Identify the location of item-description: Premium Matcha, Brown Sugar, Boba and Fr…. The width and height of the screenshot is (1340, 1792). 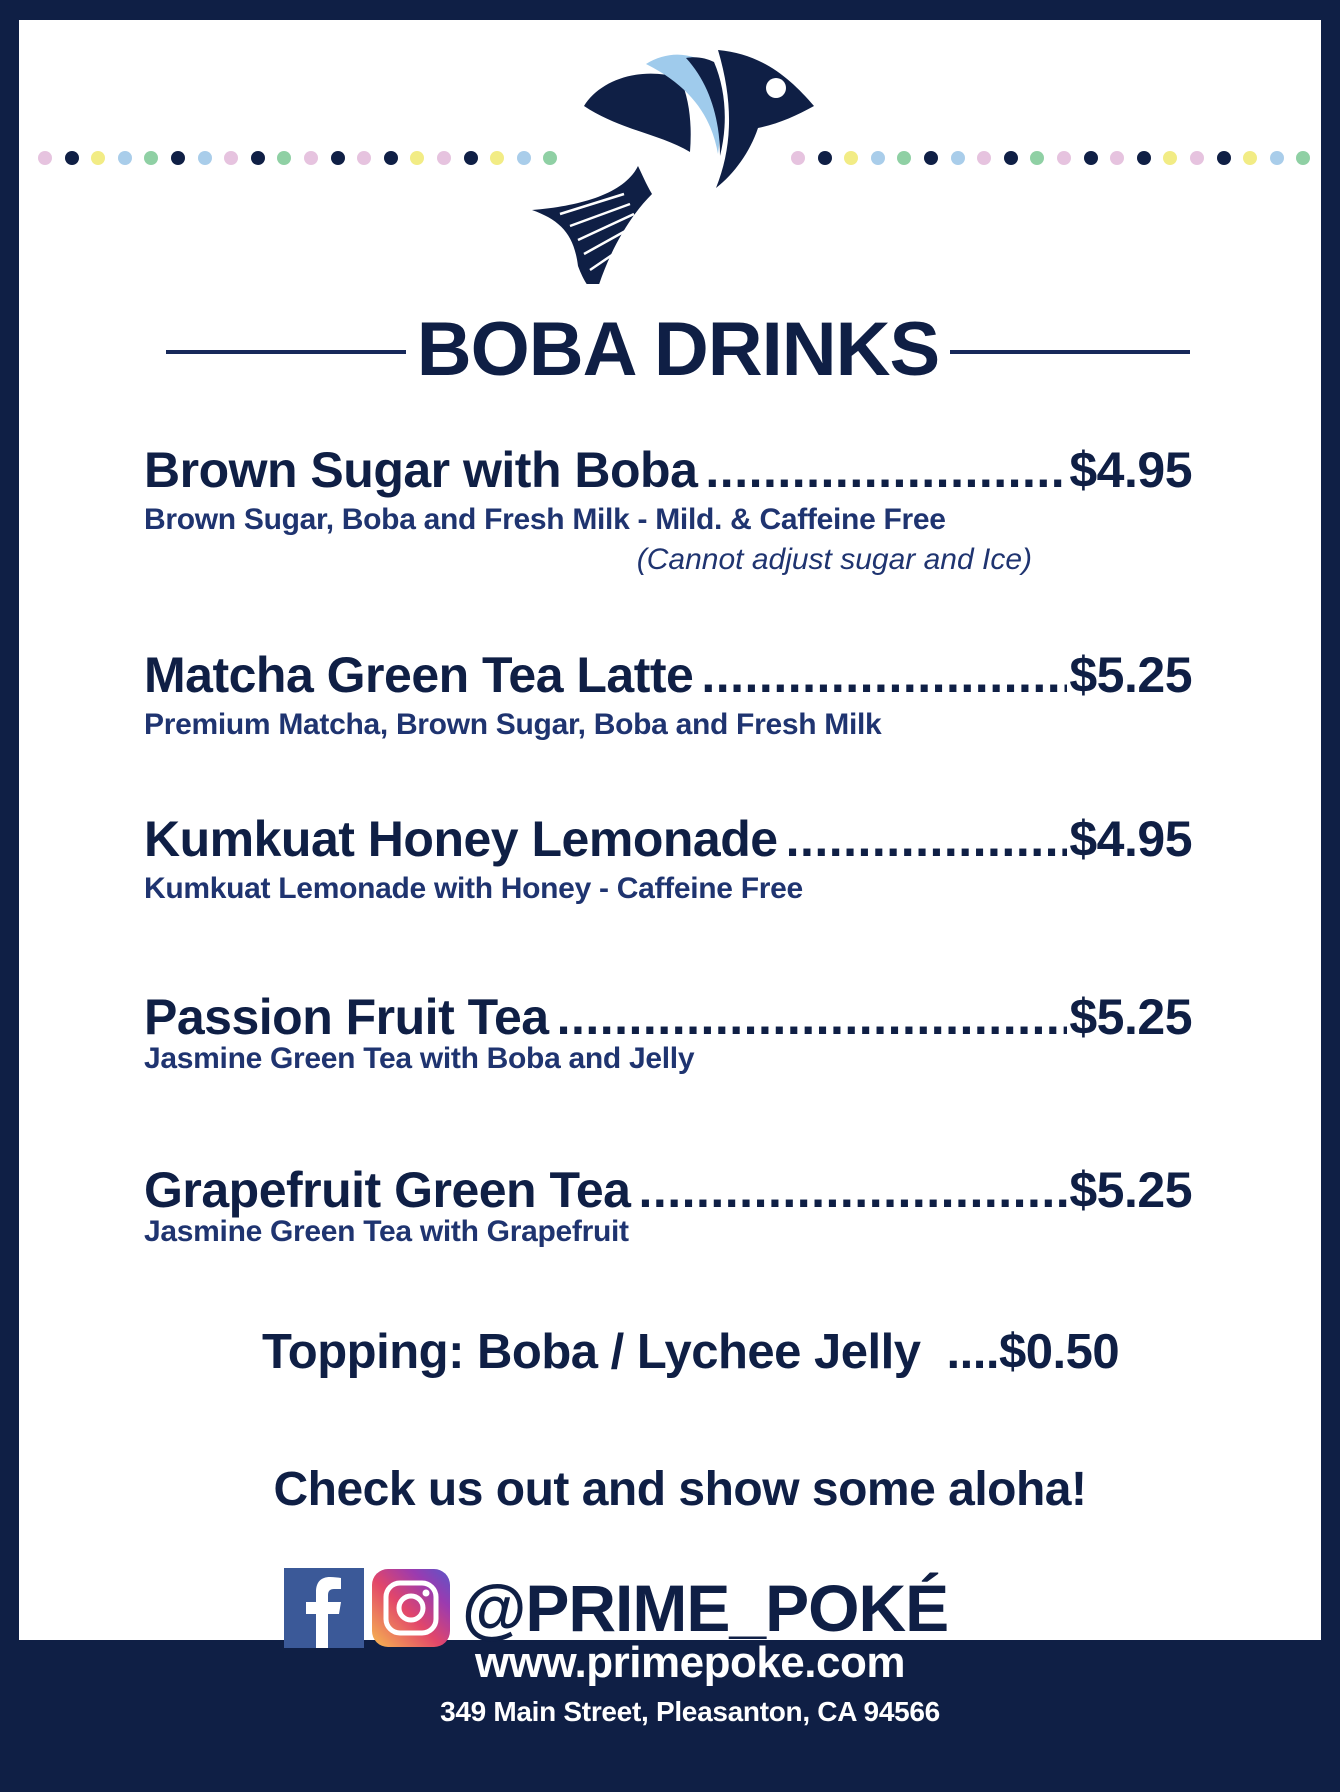
(513, 724).